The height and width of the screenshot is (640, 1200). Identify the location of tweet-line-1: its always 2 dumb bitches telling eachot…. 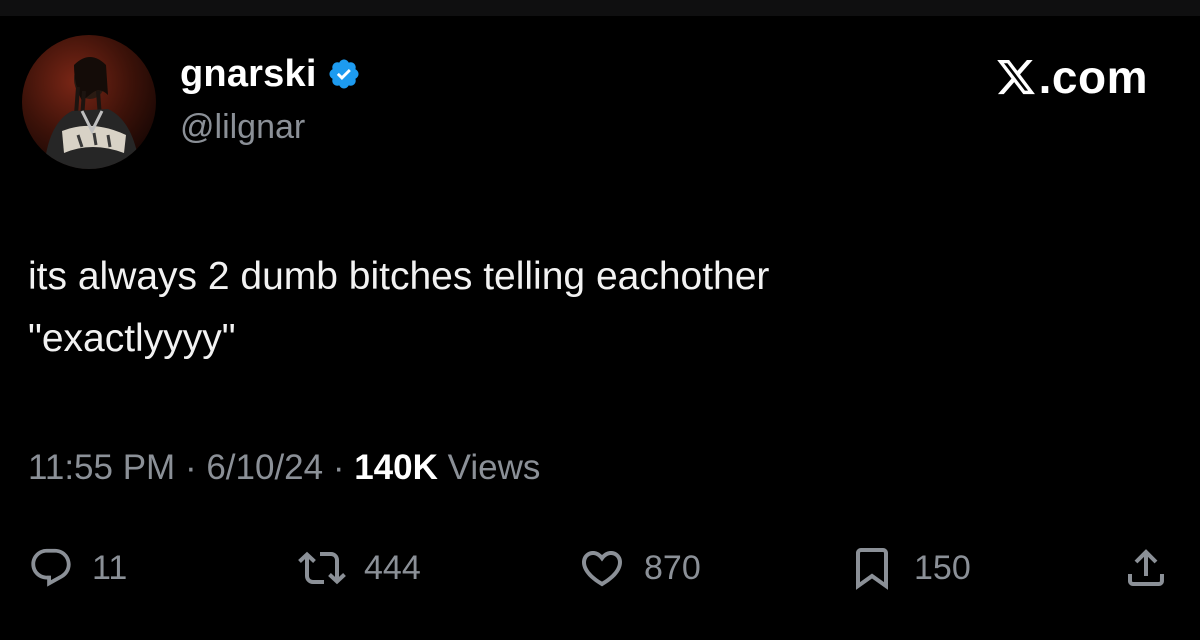
(399, 276).